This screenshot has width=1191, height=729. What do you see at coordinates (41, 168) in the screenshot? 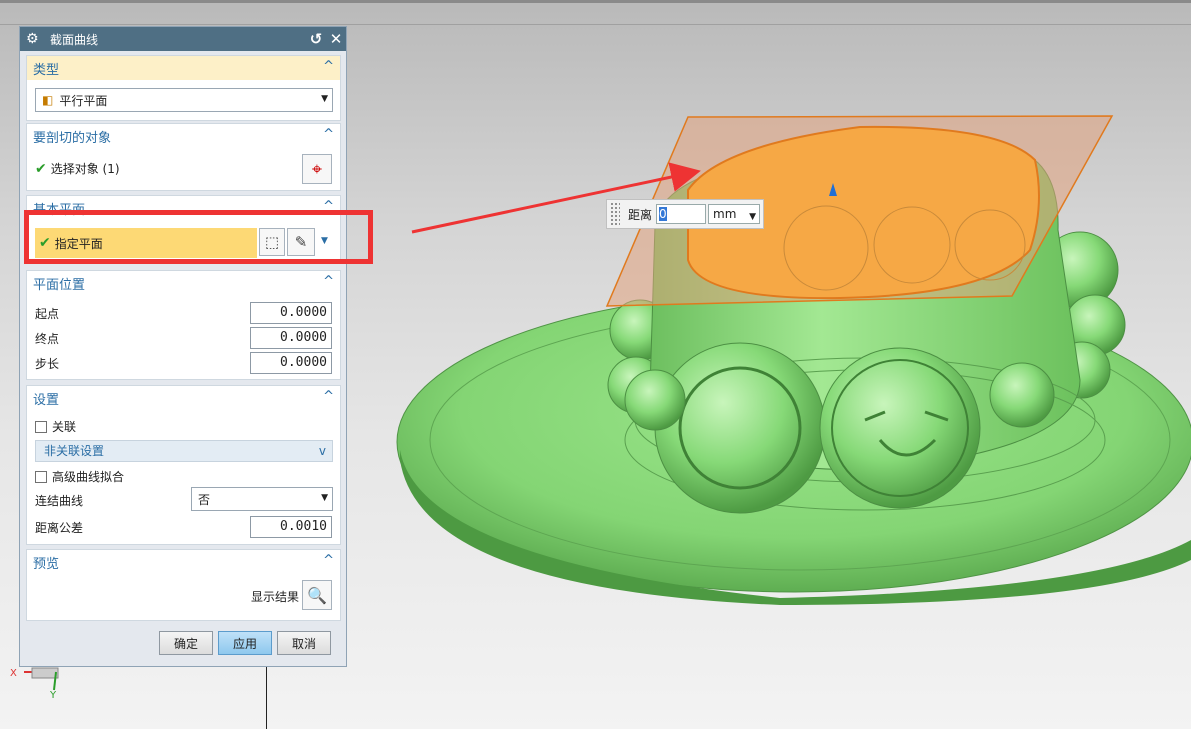
I see `check-icon: ✔` at bounding box center [41, 168].